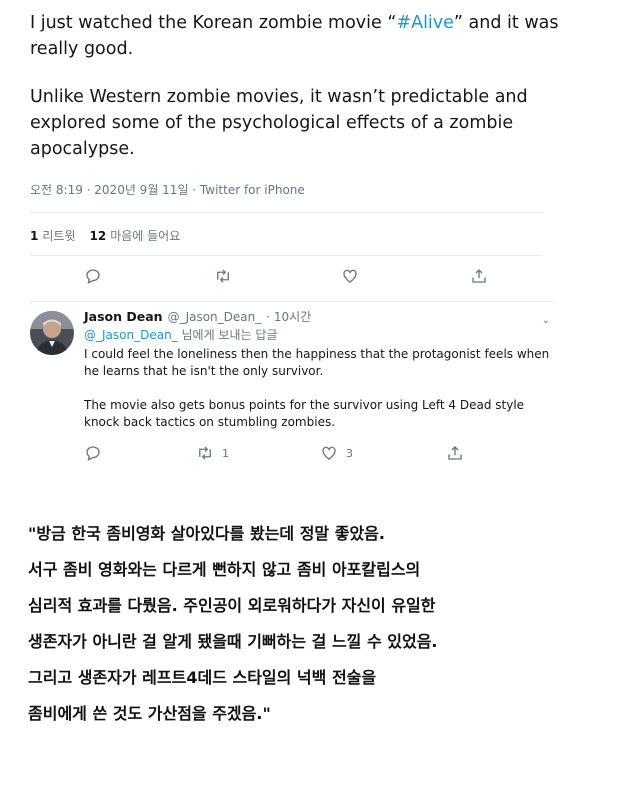 The image size is (643, 788). Describe the element at coordinates (289, 317) in the screenshot. I see `reply-time: · 10시간` at that location.